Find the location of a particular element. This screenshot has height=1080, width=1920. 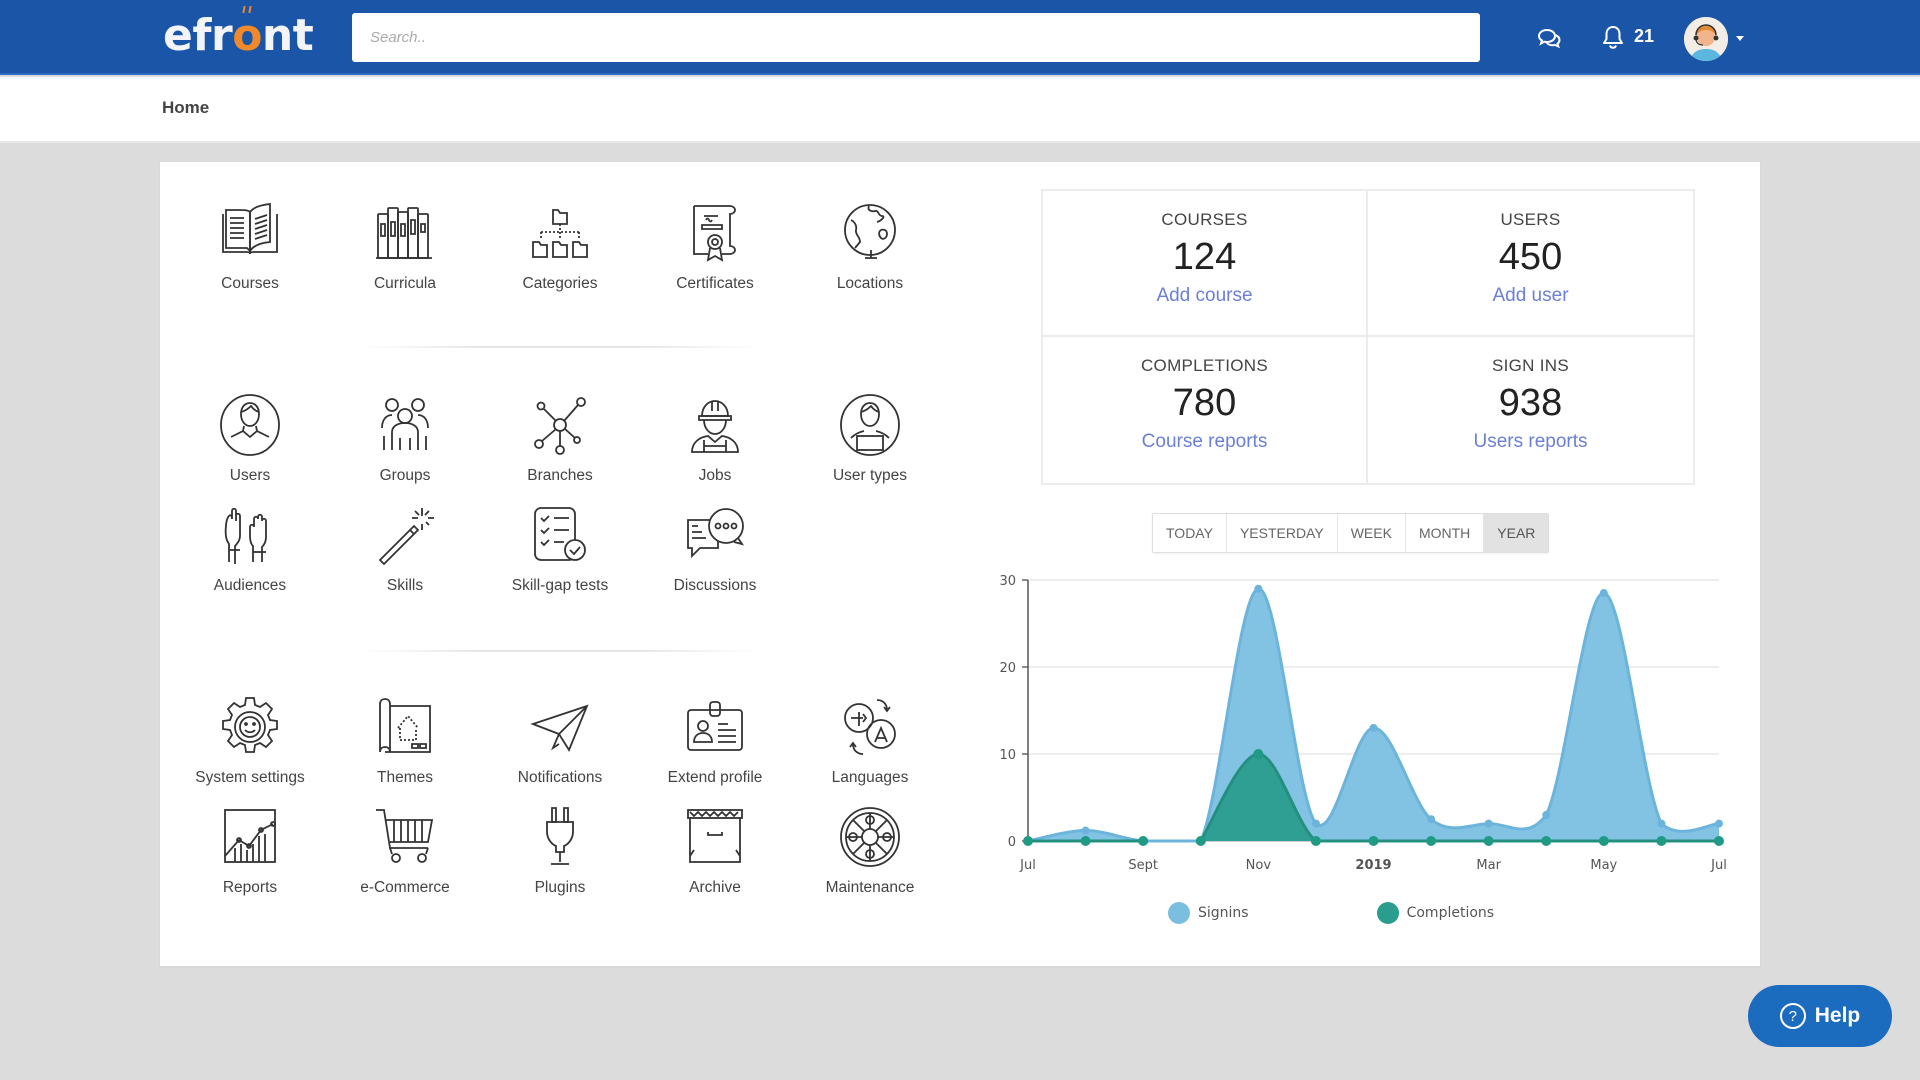

x-tick-label: 2019 is located at coordinates (1373, 865).